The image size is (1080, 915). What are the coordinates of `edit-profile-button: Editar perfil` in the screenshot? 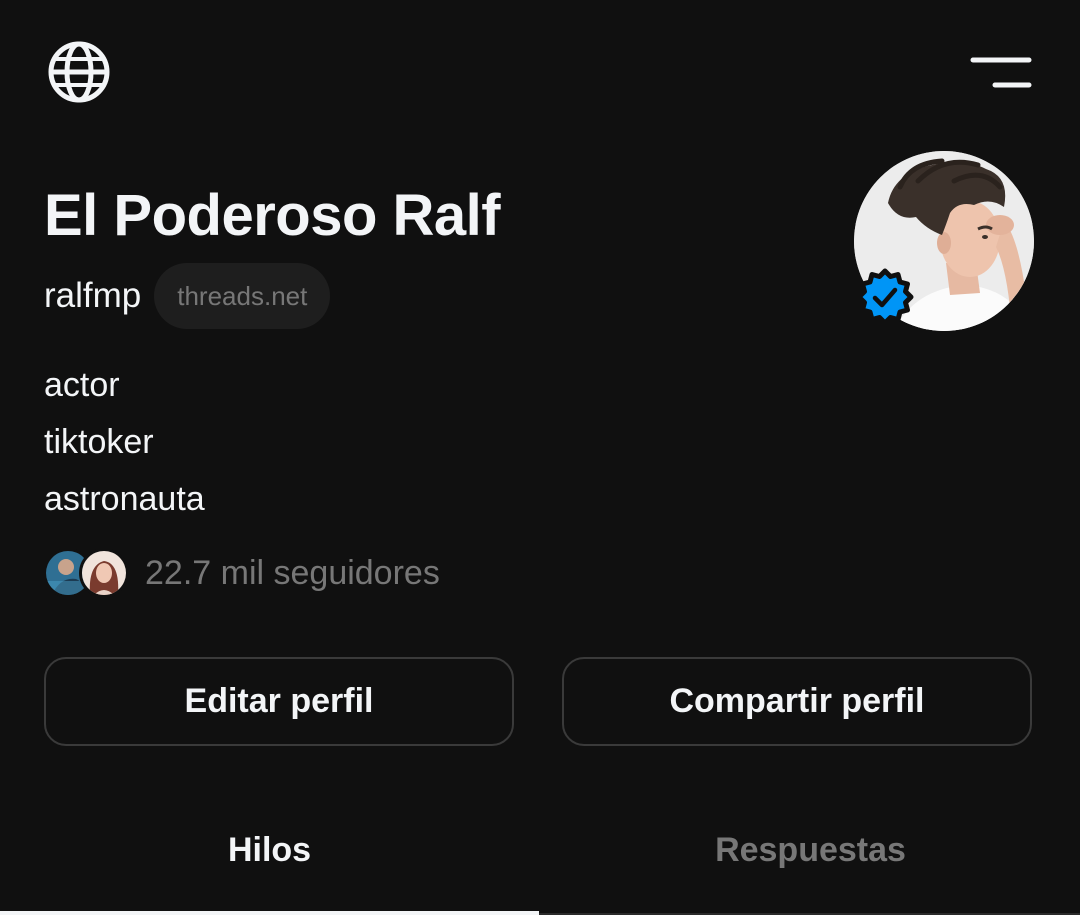 It's located at (279, 701).